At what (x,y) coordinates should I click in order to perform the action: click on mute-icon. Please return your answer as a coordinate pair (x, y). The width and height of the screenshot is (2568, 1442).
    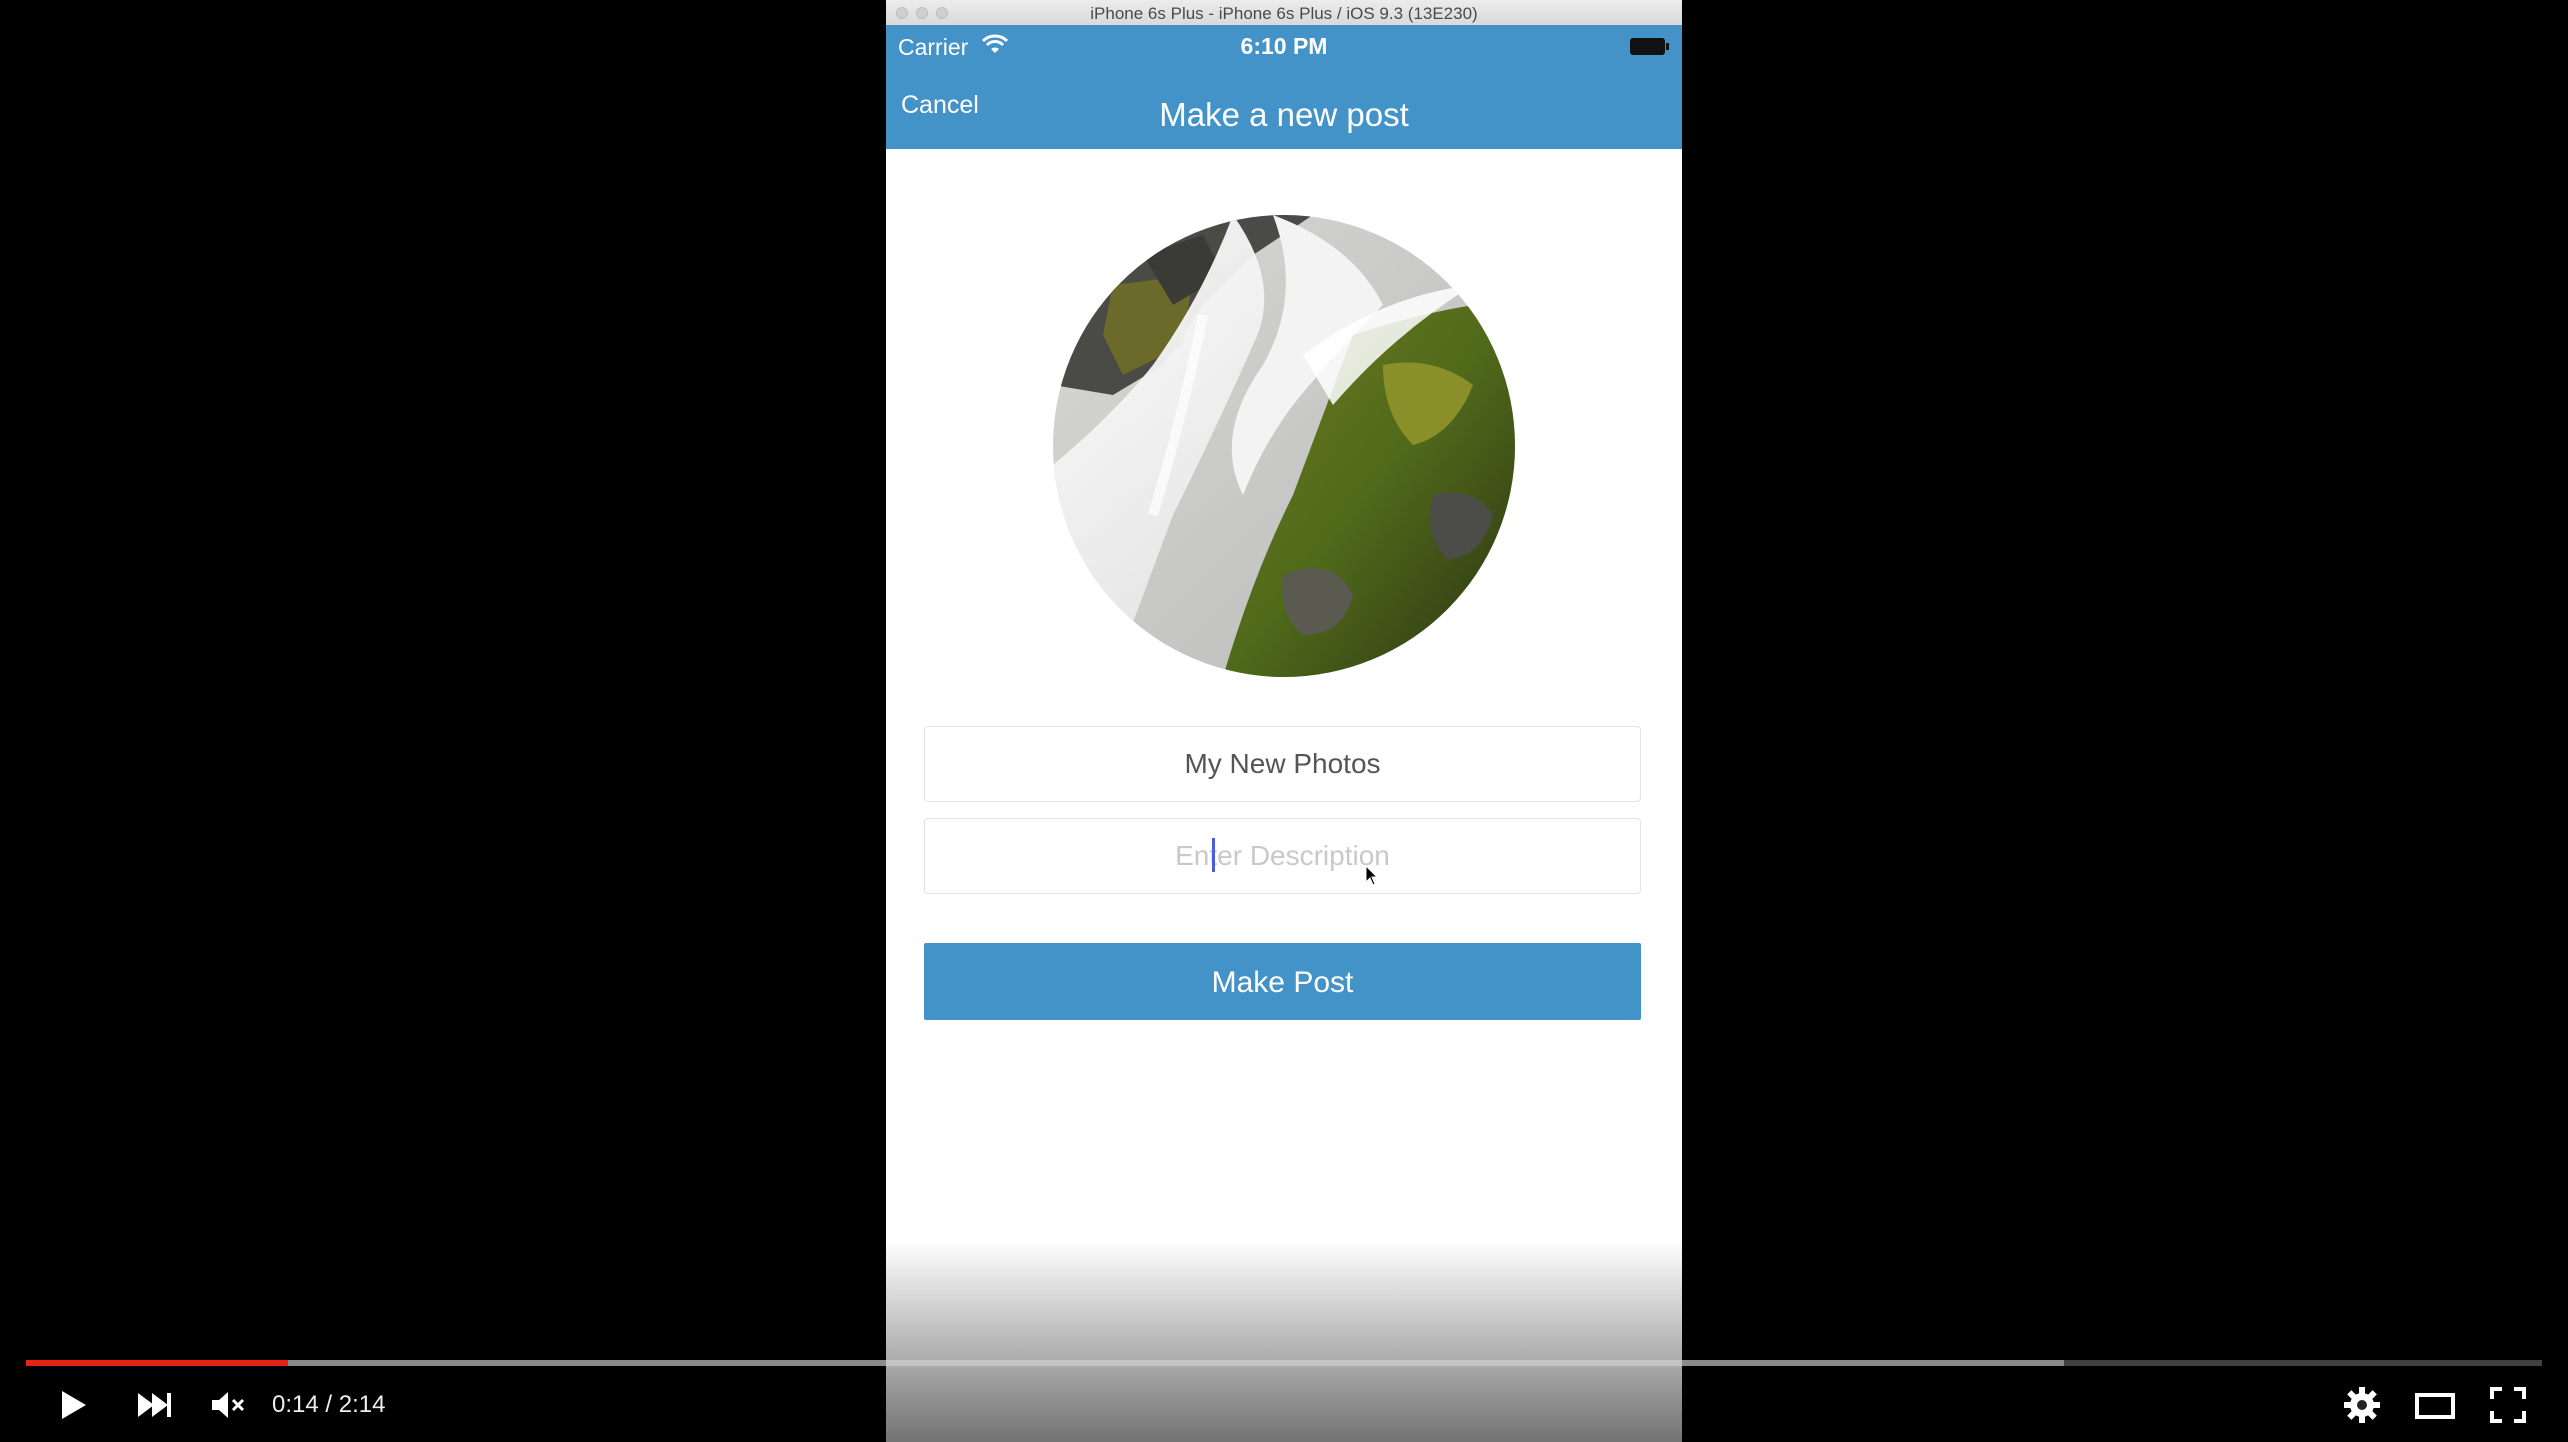
    Looking at the image, I should click on (228, 1405).